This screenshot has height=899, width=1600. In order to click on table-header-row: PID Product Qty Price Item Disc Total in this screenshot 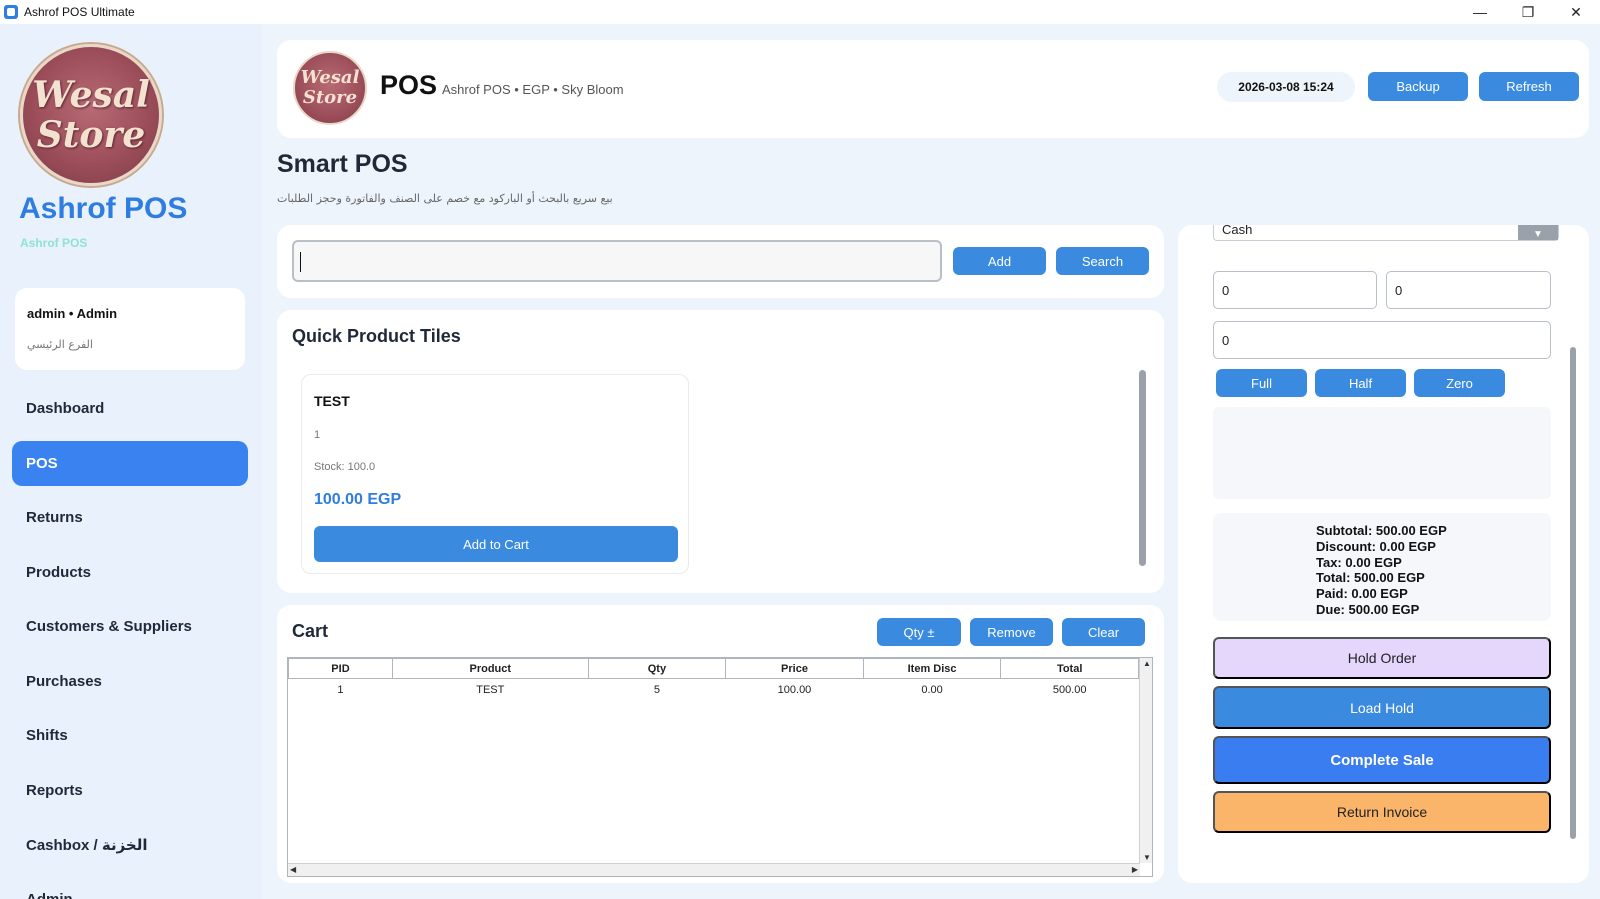, I will do `click(713, 668)`.